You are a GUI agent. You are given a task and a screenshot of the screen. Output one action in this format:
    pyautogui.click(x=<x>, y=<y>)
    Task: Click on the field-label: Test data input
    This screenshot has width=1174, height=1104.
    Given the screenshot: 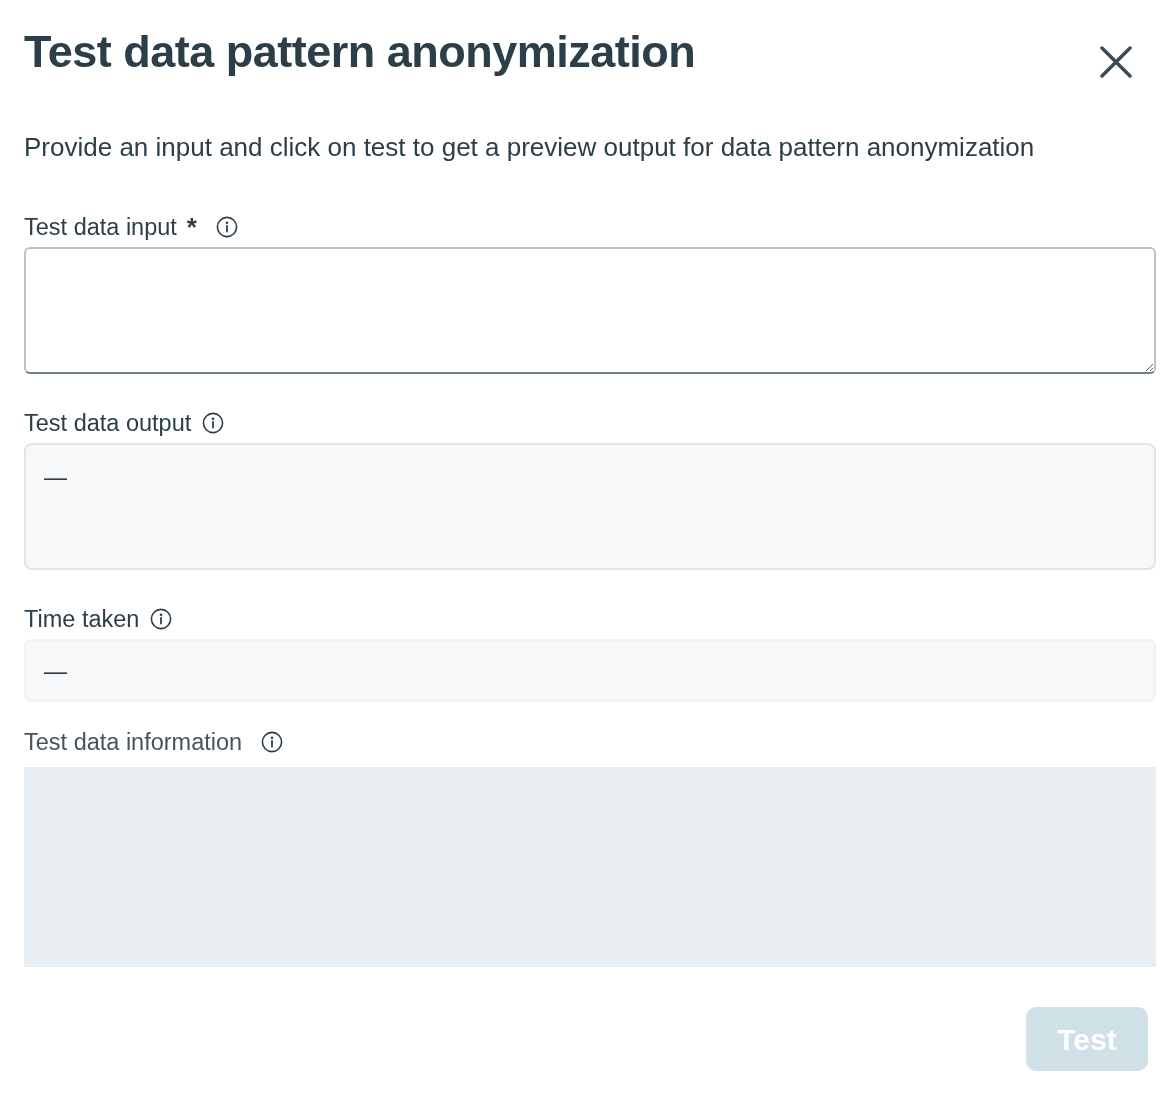 What is the action you would take?
    pyautogui.click(x=100, y=227)
    